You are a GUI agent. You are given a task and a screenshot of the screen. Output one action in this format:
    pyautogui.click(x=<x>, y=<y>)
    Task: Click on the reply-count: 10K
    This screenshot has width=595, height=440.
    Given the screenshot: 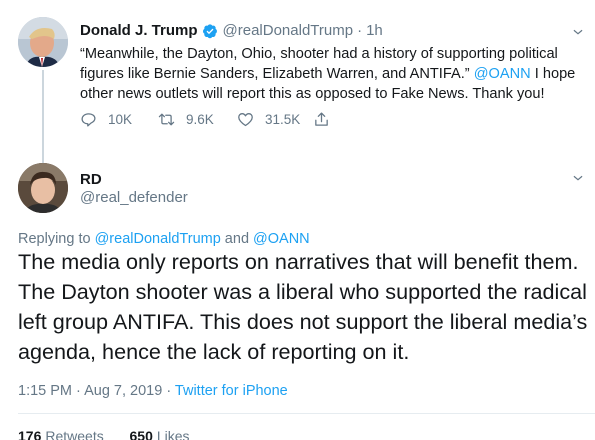 What is the action you would take?
    pyautogui.click(x=120, y=119)
    